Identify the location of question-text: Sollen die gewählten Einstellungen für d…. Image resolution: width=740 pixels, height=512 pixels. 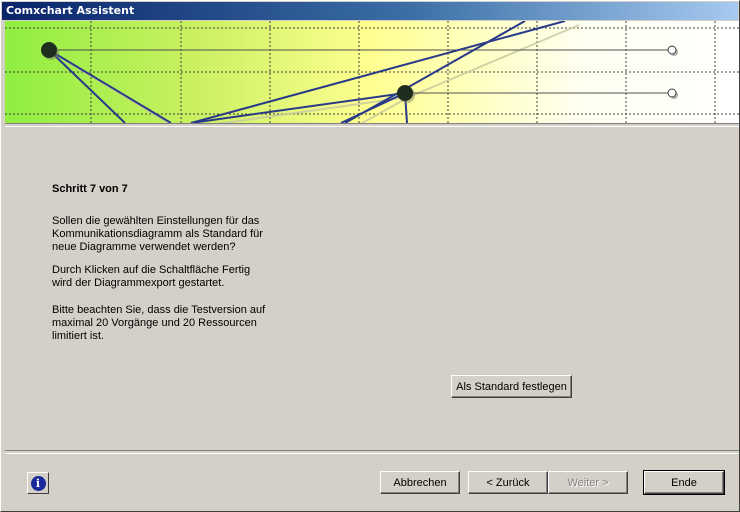
(172, 234).